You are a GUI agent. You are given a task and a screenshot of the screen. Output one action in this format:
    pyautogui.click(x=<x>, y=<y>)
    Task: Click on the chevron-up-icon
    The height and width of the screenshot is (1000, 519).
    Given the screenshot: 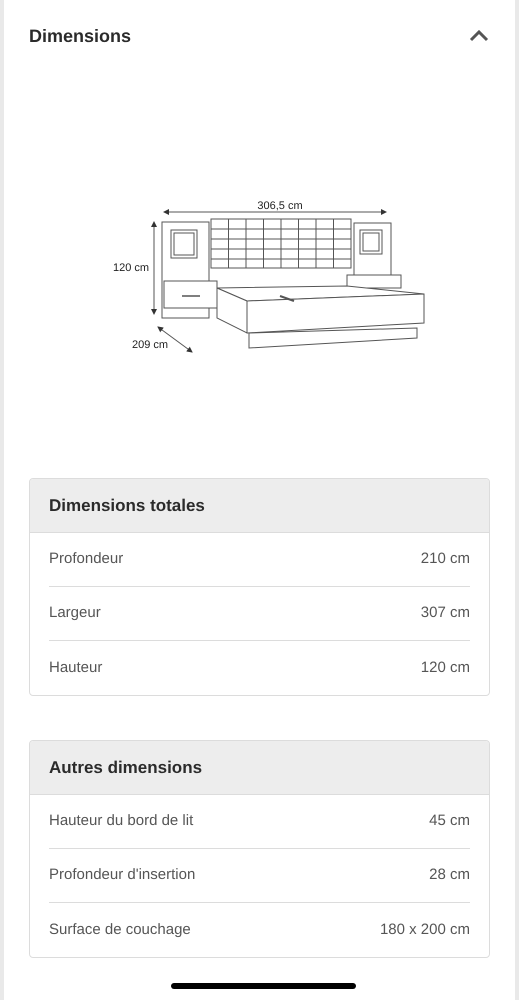 What is the action you would take?
    pyautogui.click(x=479, y=36)
    